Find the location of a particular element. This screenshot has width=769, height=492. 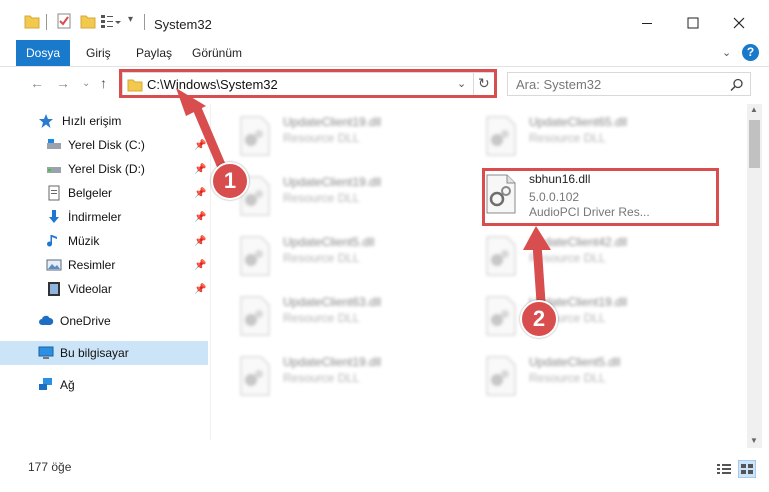

back-icon: ← is located at coordinates (37, 83).